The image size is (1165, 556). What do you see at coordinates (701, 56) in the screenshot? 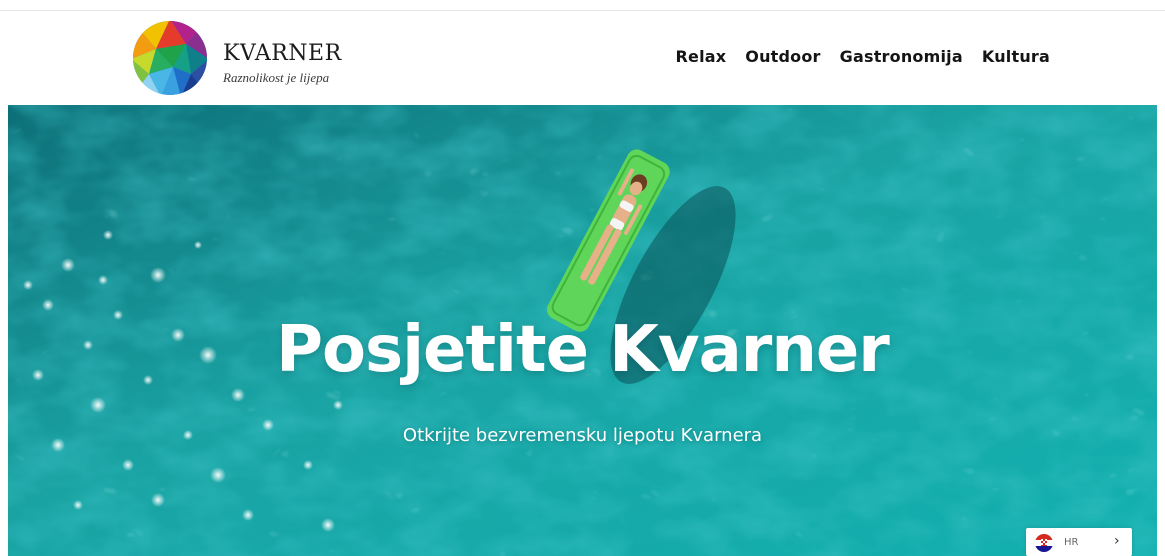
I see `nav-item-relax: Relax` at bounding box center [701, 56].